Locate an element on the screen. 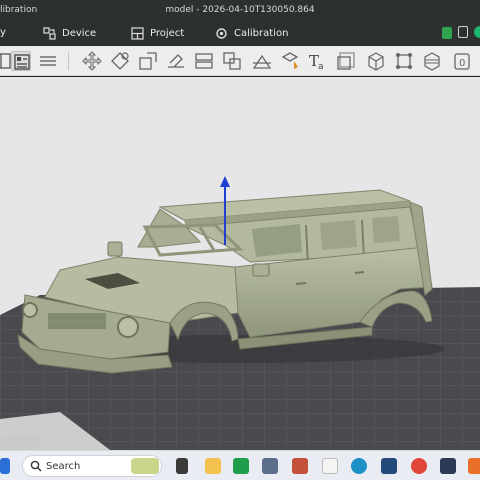  task-view-icon is located at coordinates (182, 466).